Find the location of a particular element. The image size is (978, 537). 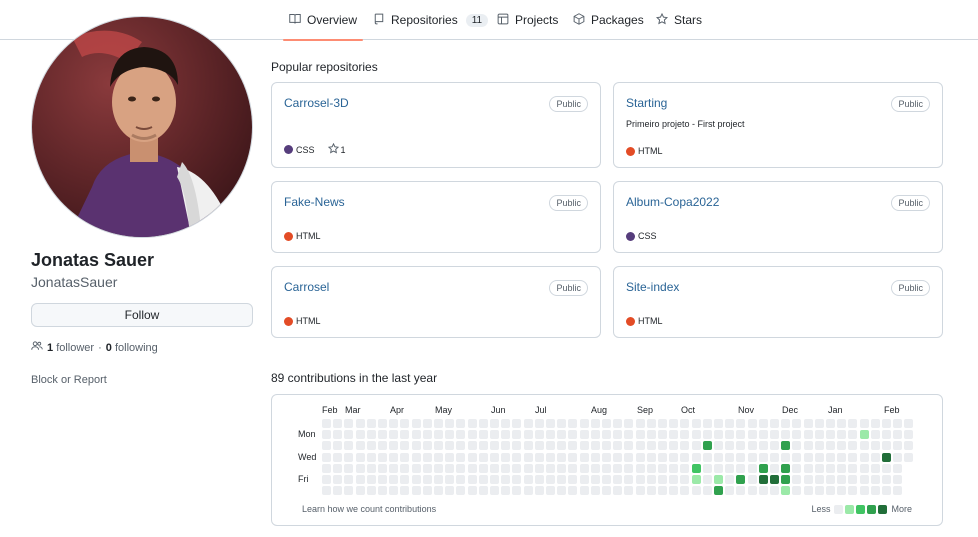

tab-projects: Projects is located at coordinates (527, 20).